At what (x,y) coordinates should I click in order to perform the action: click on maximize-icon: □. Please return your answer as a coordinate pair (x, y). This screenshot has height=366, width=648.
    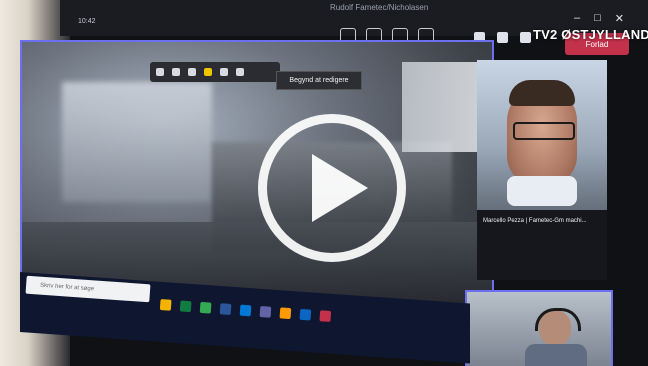
    Looking at the image, I should click on (597, 18).